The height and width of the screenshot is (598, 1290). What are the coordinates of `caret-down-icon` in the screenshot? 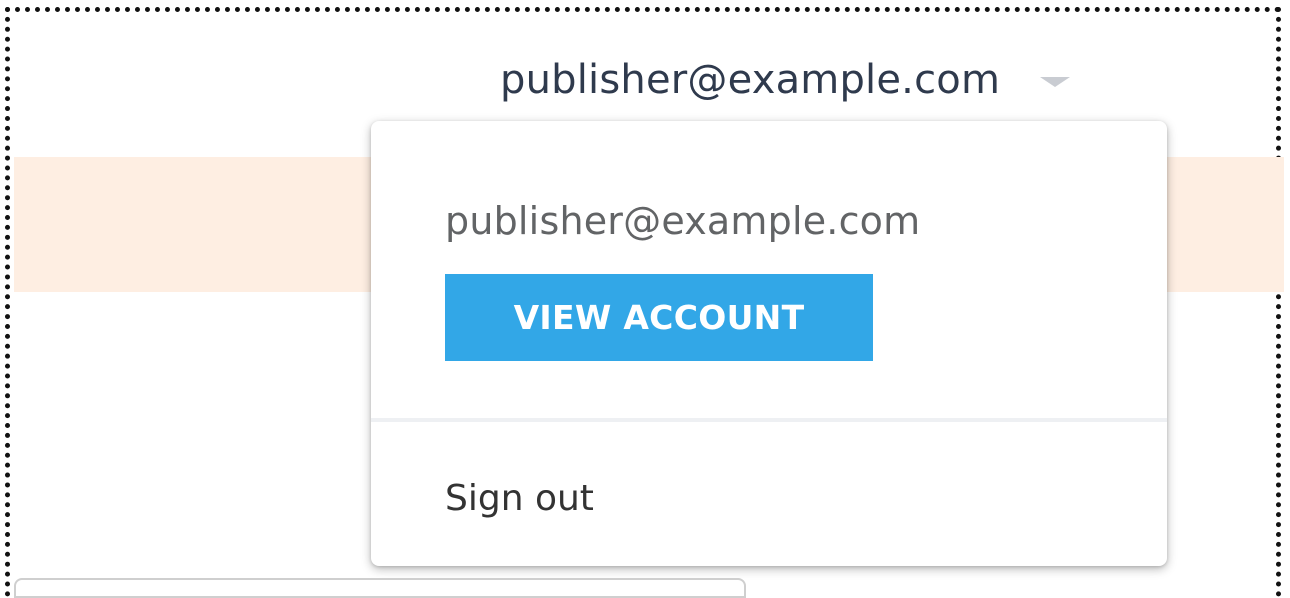 It's located at (1055, 82).